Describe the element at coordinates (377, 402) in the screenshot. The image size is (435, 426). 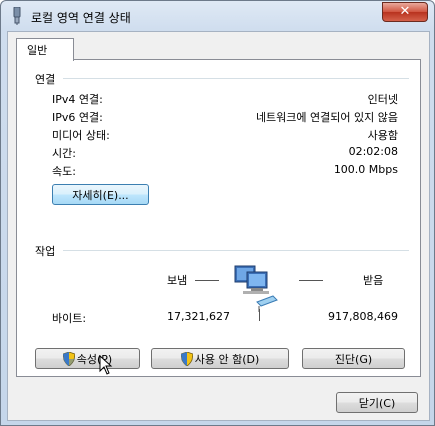
I see `close-dialog-button: 닫기(C)` at that location.